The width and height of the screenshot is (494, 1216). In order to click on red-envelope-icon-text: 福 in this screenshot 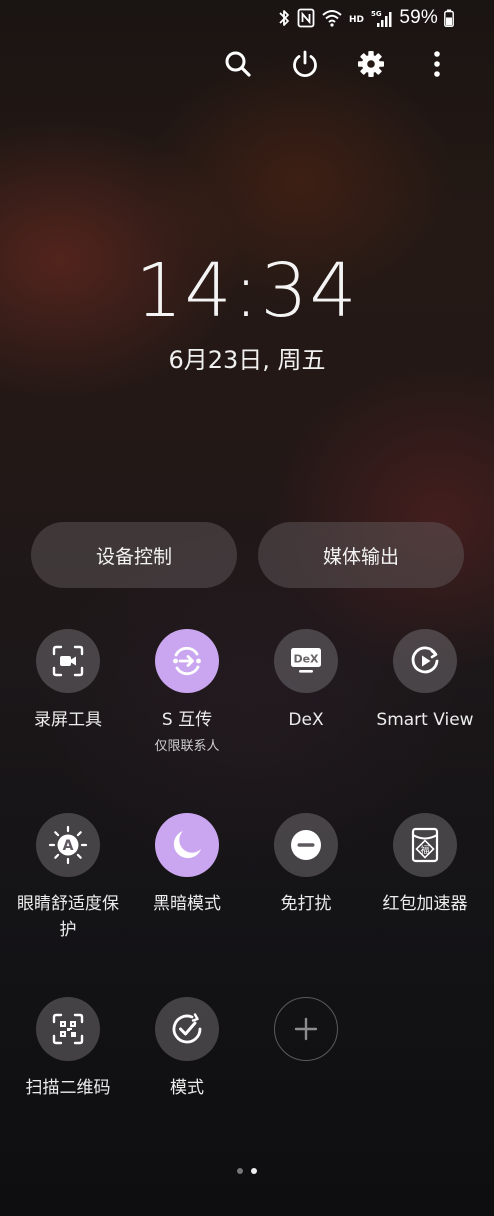, I will do `click(424, 850)`.